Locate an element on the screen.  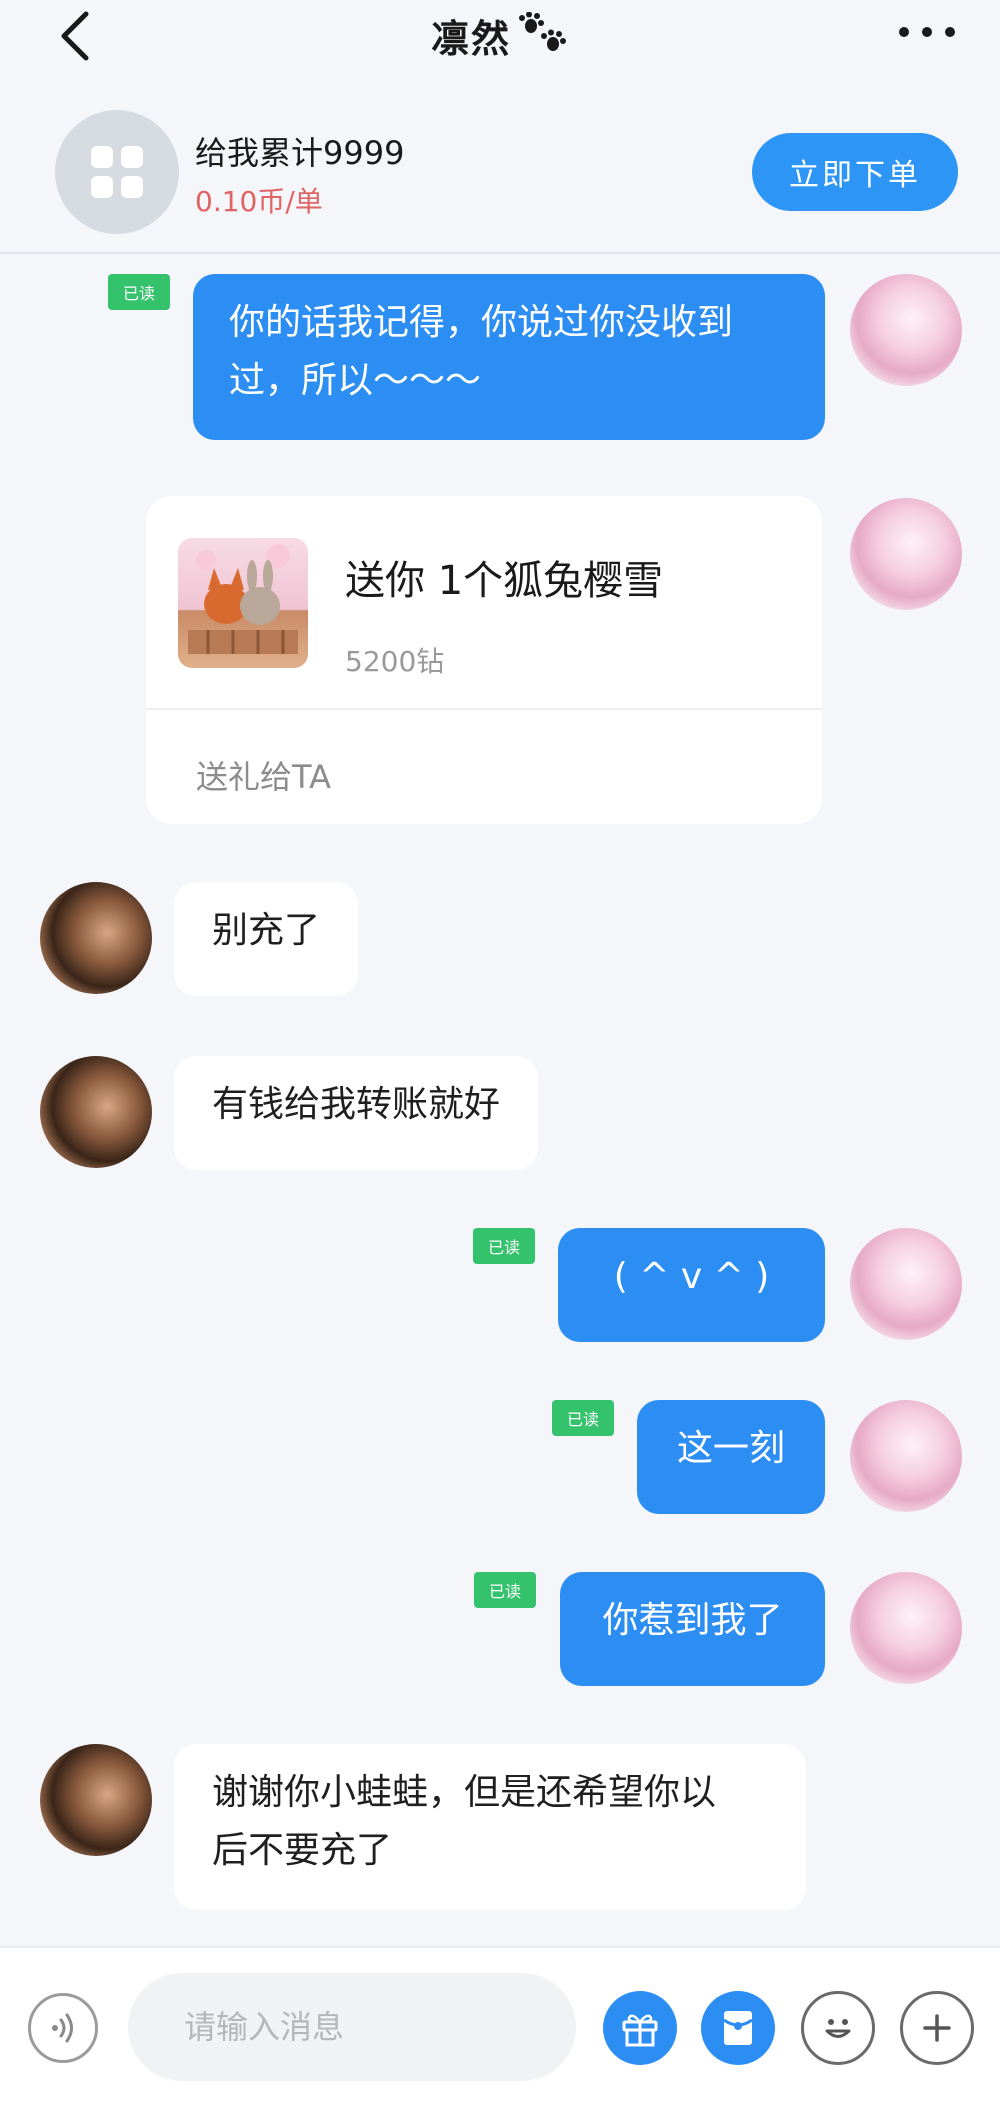
message-text-line: 谢谢你小蛙蛙，但是还希望你以 is located at coordinates (464, 1792).